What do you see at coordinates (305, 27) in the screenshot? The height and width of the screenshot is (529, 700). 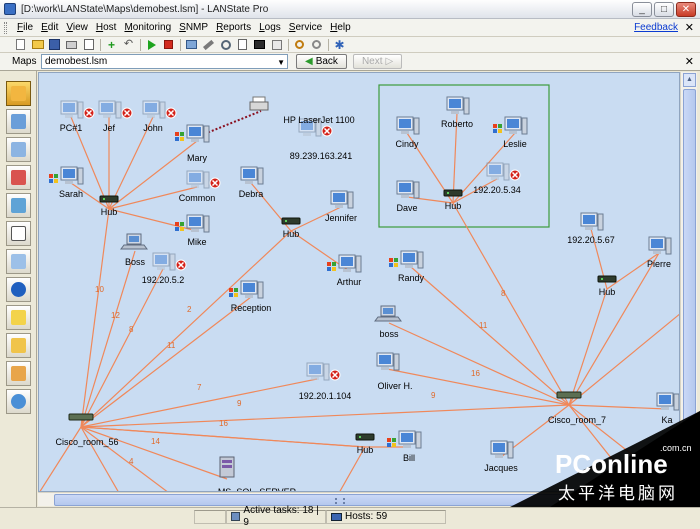 I see `menu-service: Service` at bounding box center [305, 27].